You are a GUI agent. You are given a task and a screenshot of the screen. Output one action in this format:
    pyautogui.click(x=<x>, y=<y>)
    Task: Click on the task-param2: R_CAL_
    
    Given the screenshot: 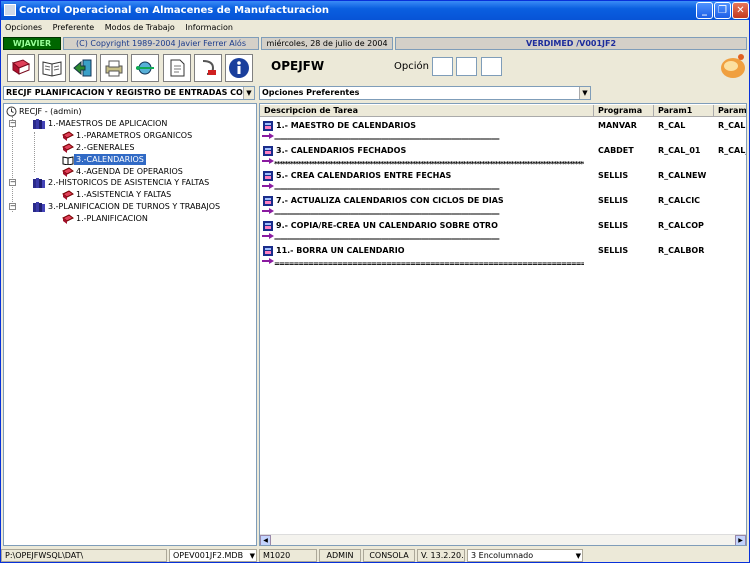 What is the action you would take?
    pyautogui.click(x=732, y=150)
    